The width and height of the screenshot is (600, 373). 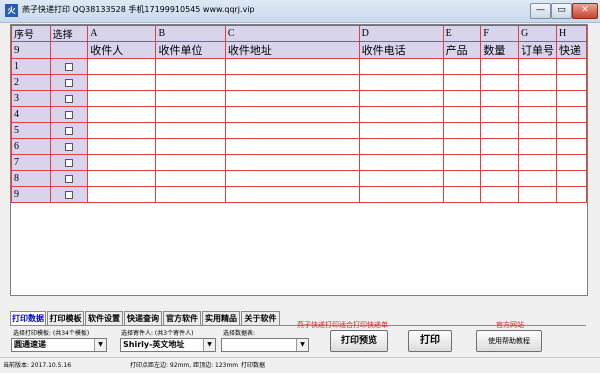 What do you see at coordinates (182, 318) in the screenshot?
I see `tab-official-software: 官方软件` at bounding box center [182, 318].